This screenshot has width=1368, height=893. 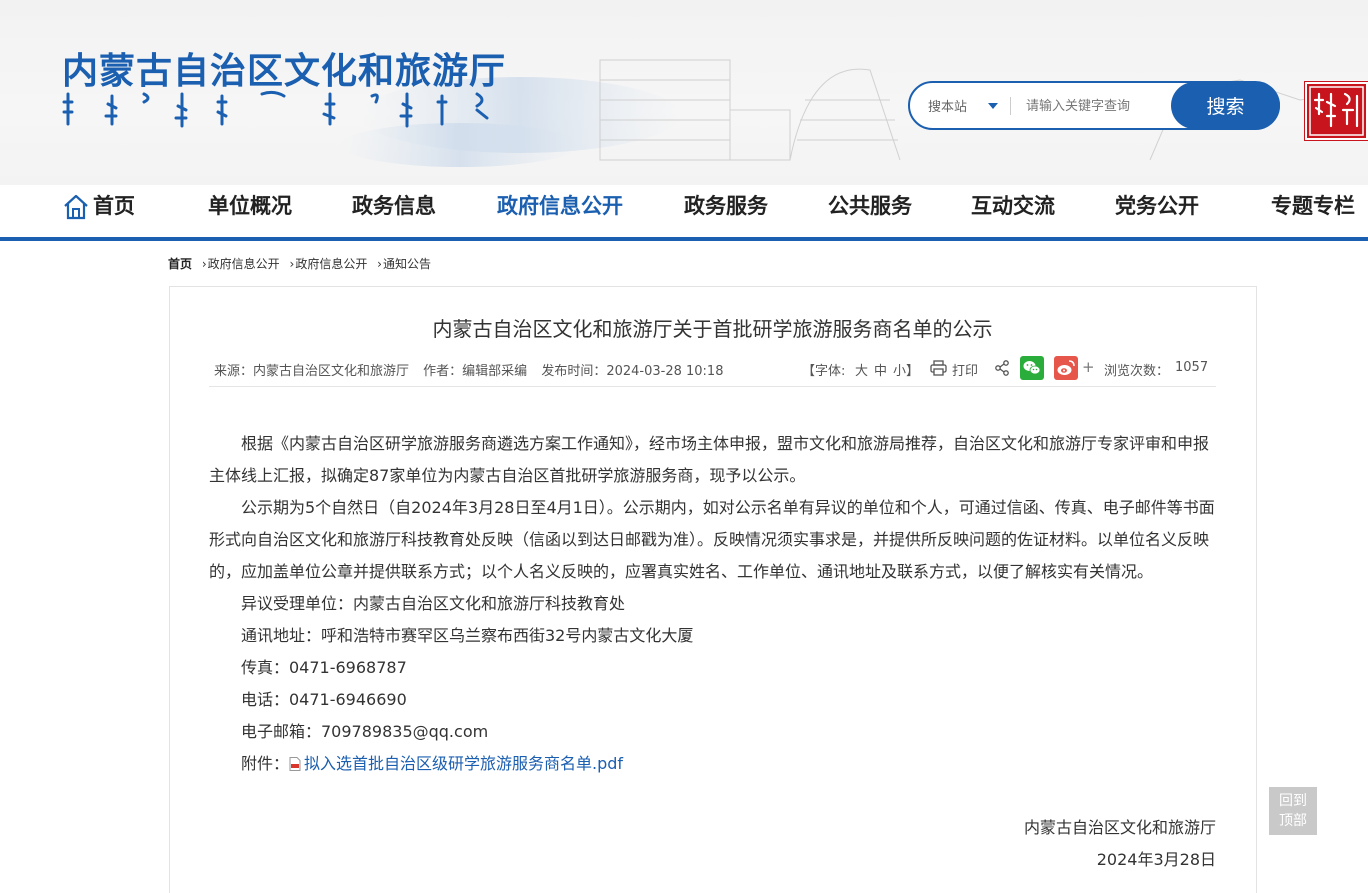 What do you see at coordinates (76, 207) in the screenshot?
I see `home-icon` at bounding box center [76, 207].